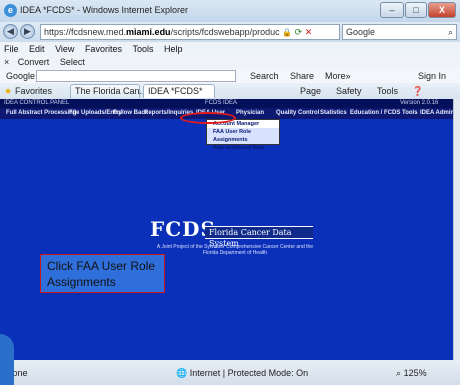  What do you see at coordinates (456, 229) in the screenshot?
I see `vertical-scrollbar` at bounding box center [456, 229].